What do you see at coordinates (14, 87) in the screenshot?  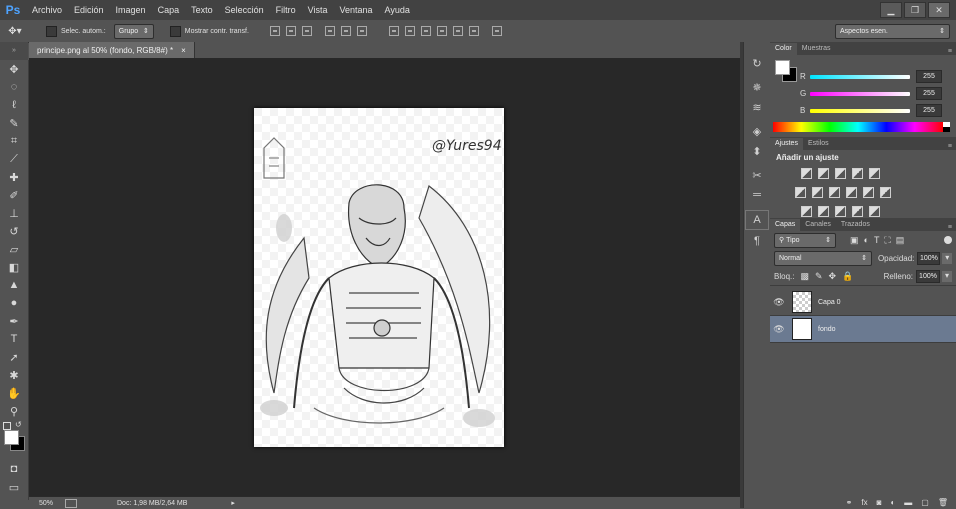 I see `marquee-tool-icon: ◌` at bounding box center [14, 87].